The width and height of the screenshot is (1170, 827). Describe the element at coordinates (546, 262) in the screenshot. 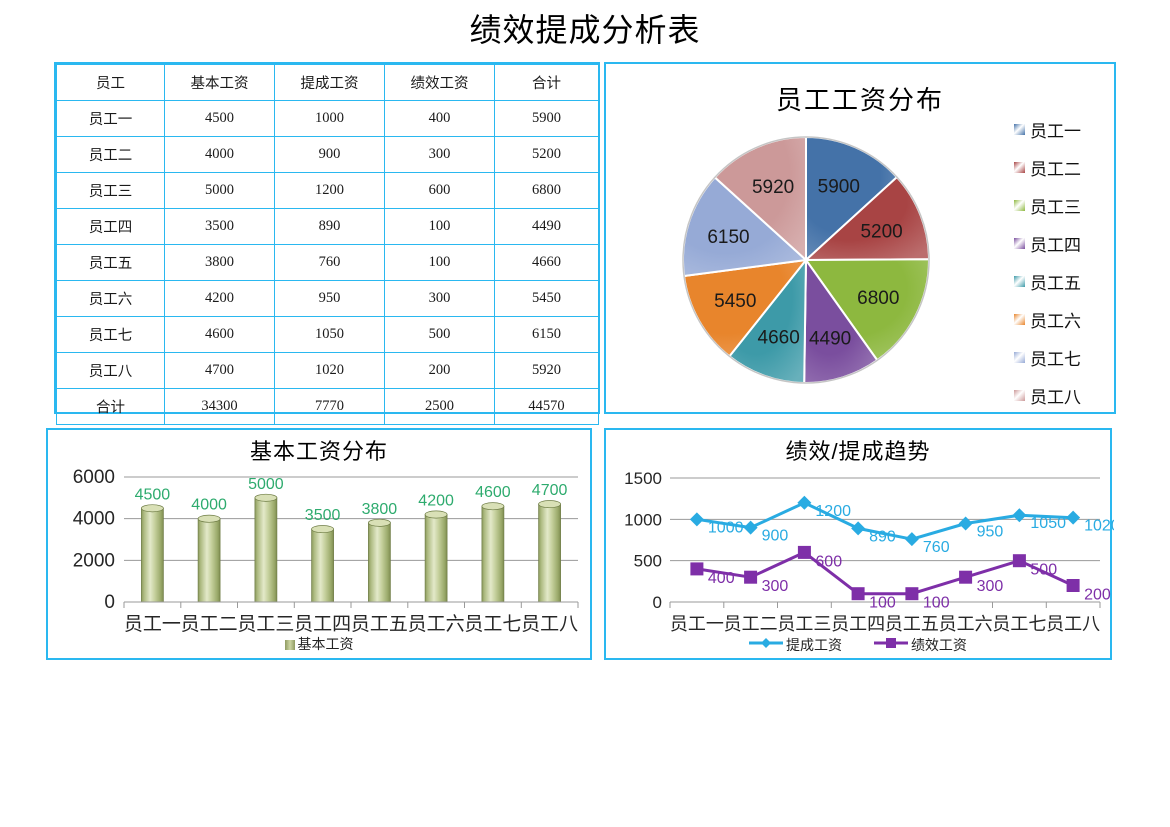

I see `table-cell: 4660` at that location.